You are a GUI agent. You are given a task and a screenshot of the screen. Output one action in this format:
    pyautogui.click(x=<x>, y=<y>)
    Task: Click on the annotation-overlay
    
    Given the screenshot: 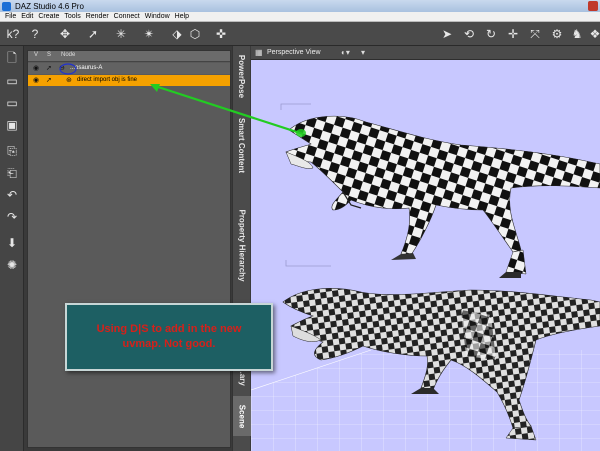 What is the action you would take?
    pyautogui.click(x=182, y=100)
    